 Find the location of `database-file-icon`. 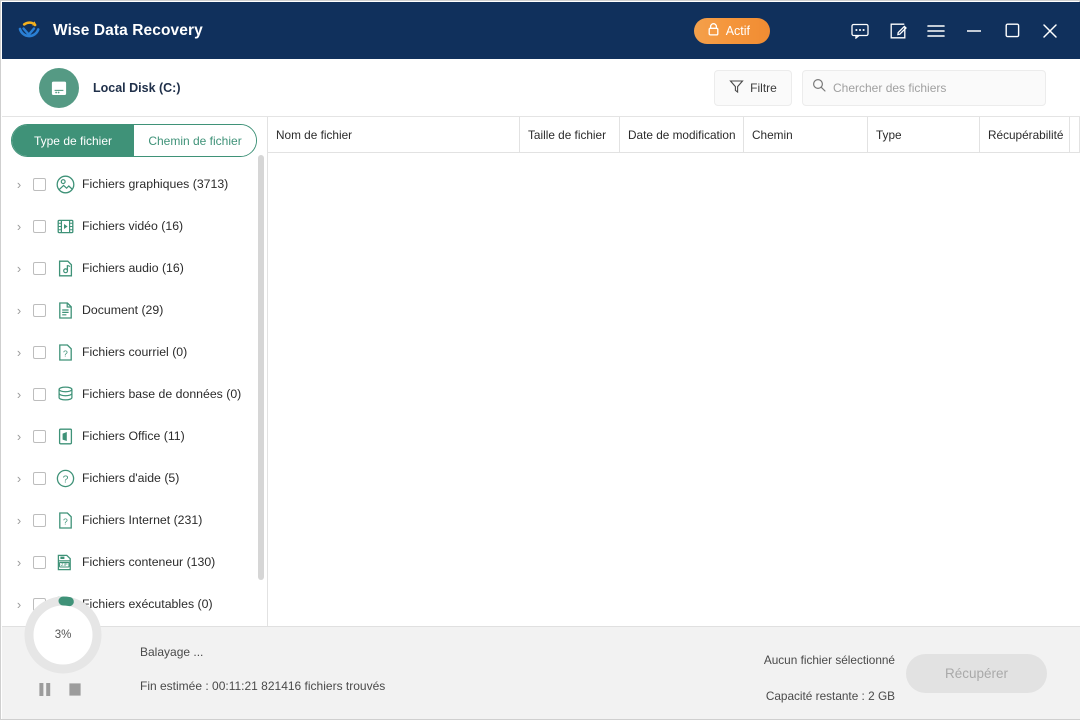

database-file-icon is located at coordinates (65, 394).